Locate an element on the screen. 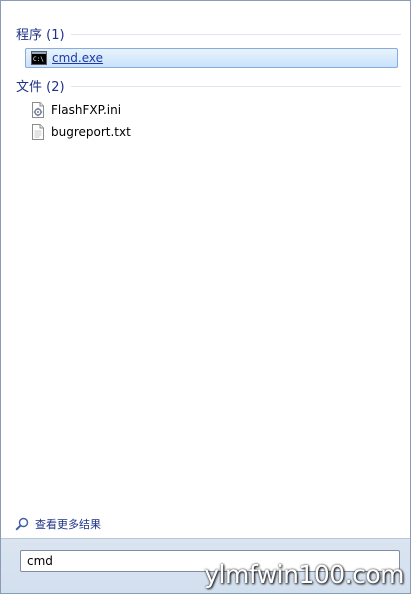 The width and height of the screenshot is (411, 594). group-title-programs: 程序 (1) is located at coordinates (40, 35).